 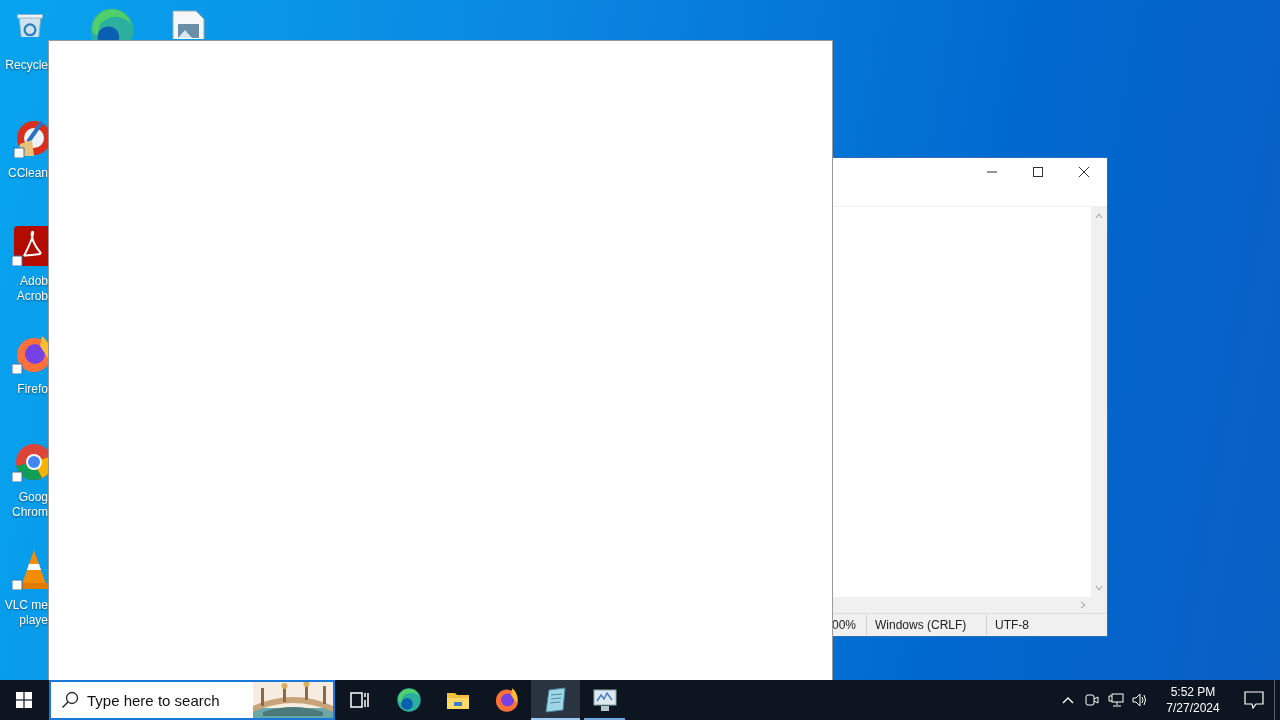 I want to click on icon-label: Adob Acrob, so click(x=31, y=289).